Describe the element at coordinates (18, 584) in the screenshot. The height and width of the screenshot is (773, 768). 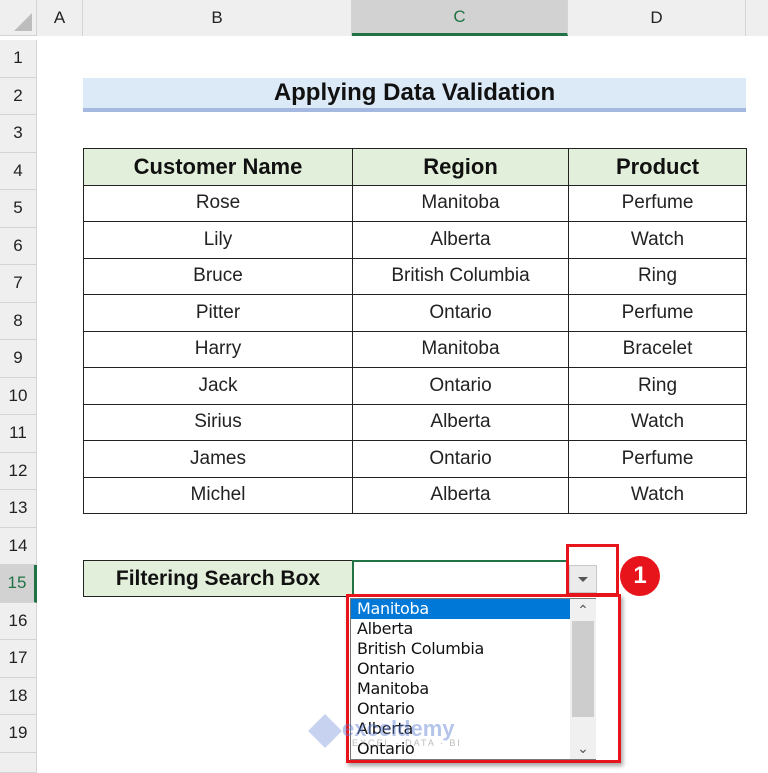
I see `row-header-15: 15` at that location.